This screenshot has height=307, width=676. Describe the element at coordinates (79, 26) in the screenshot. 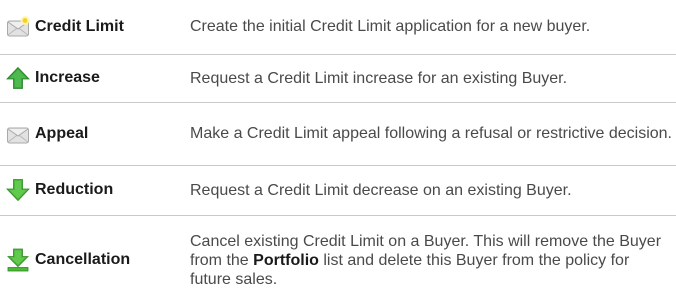

I see `action-name-credit-limit: Credit Limit` at that location.